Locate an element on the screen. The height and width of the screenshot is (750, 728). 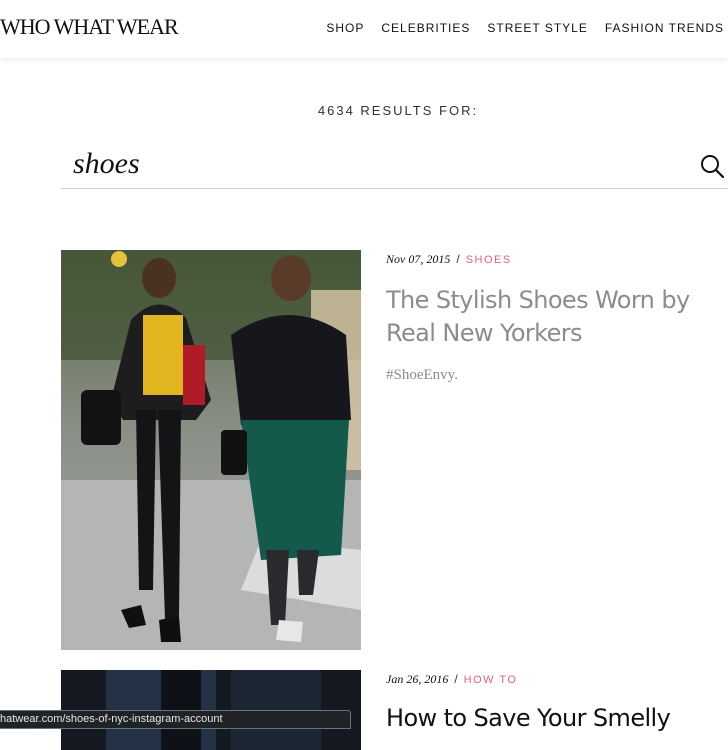
nav-item-fashion-trends: FASHION TRENDS is located at coordinates (664, 28).